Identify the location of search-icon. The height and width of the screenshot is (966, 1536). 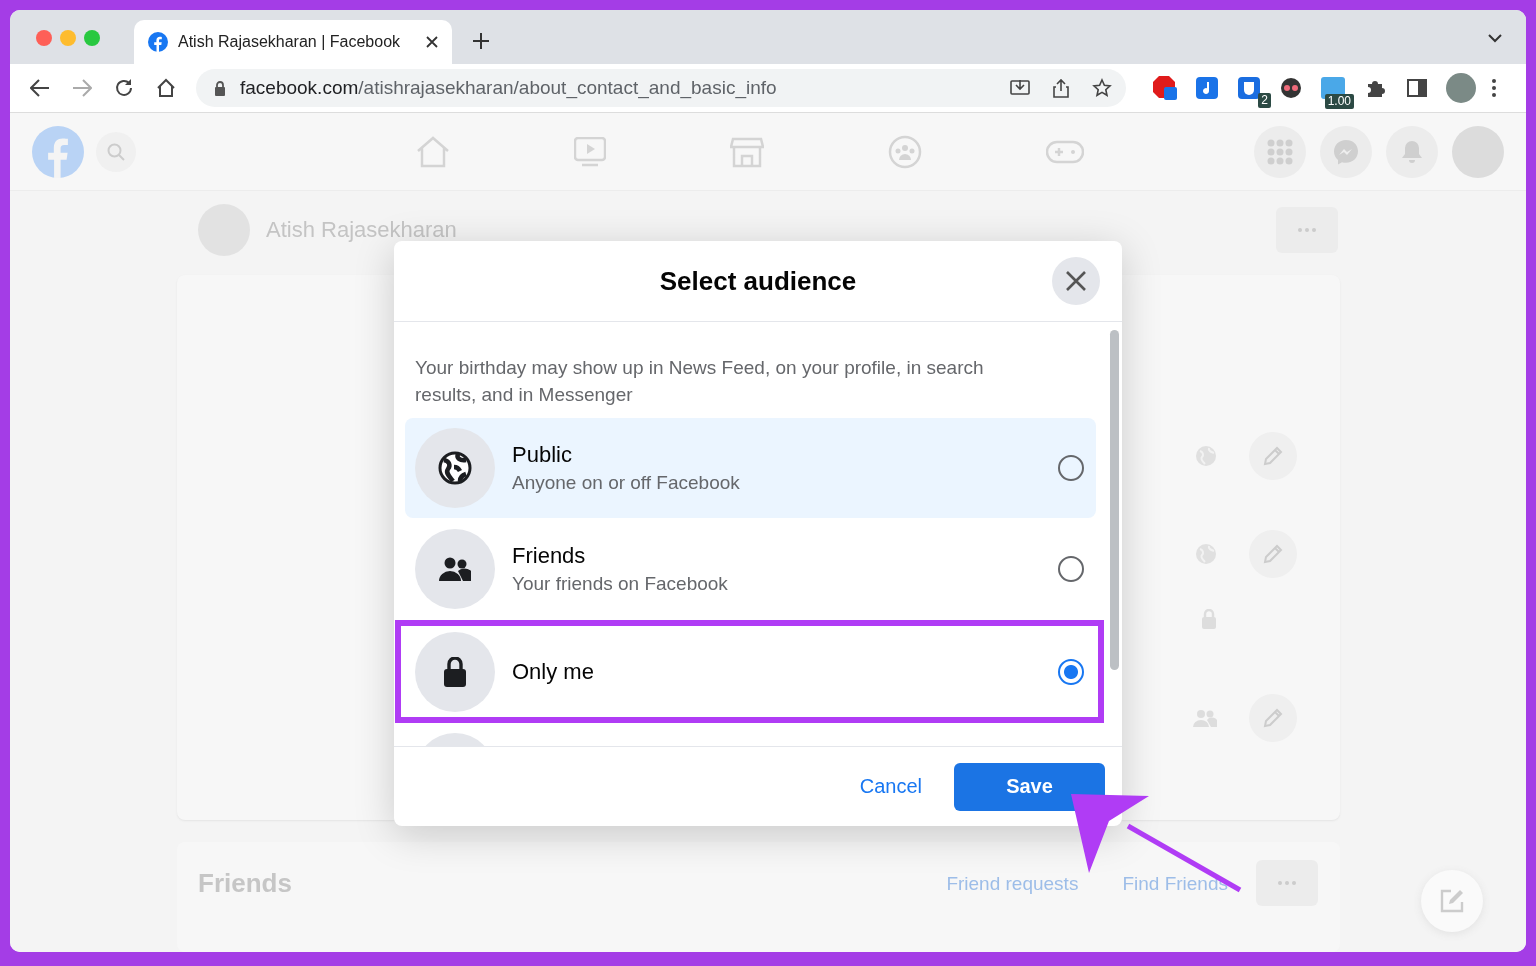
(116, 151).